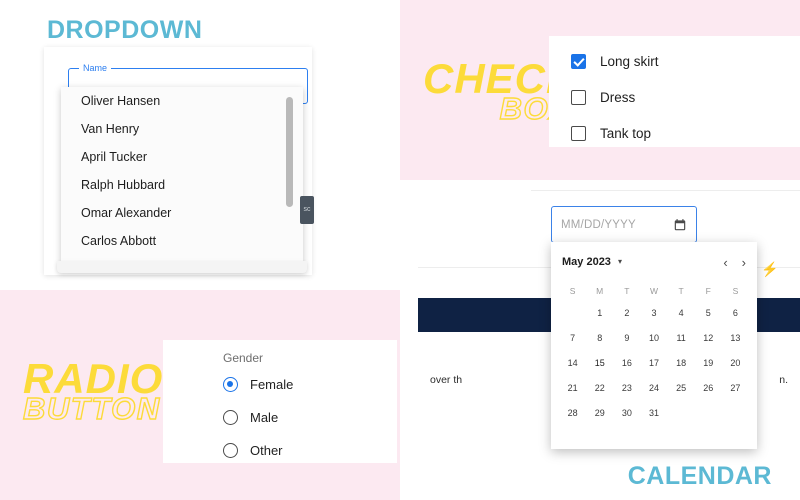 The image size is (800, 500). Describe the element at coordinates (289, 152) in the screenshot. I see `dropdown-scrollbar-thumb` at that location.